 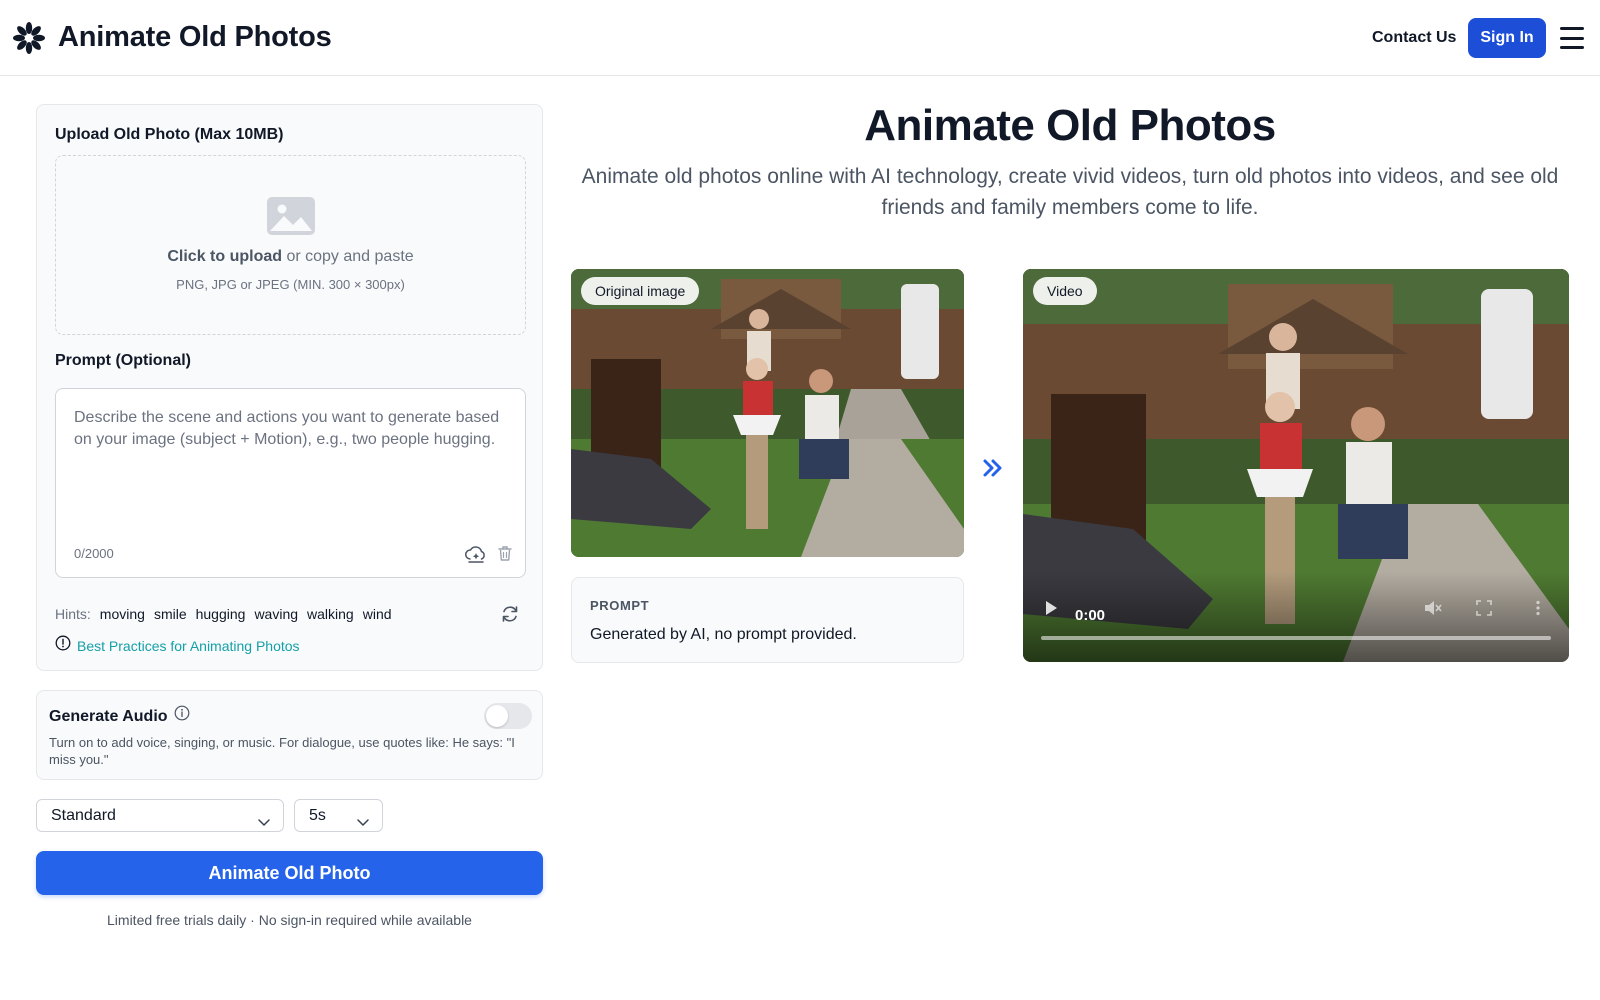 What do you see at coordinates (1484, 610) in the screenshot?
I see `fullscreen-icon` at bounding box center [1484, 610].